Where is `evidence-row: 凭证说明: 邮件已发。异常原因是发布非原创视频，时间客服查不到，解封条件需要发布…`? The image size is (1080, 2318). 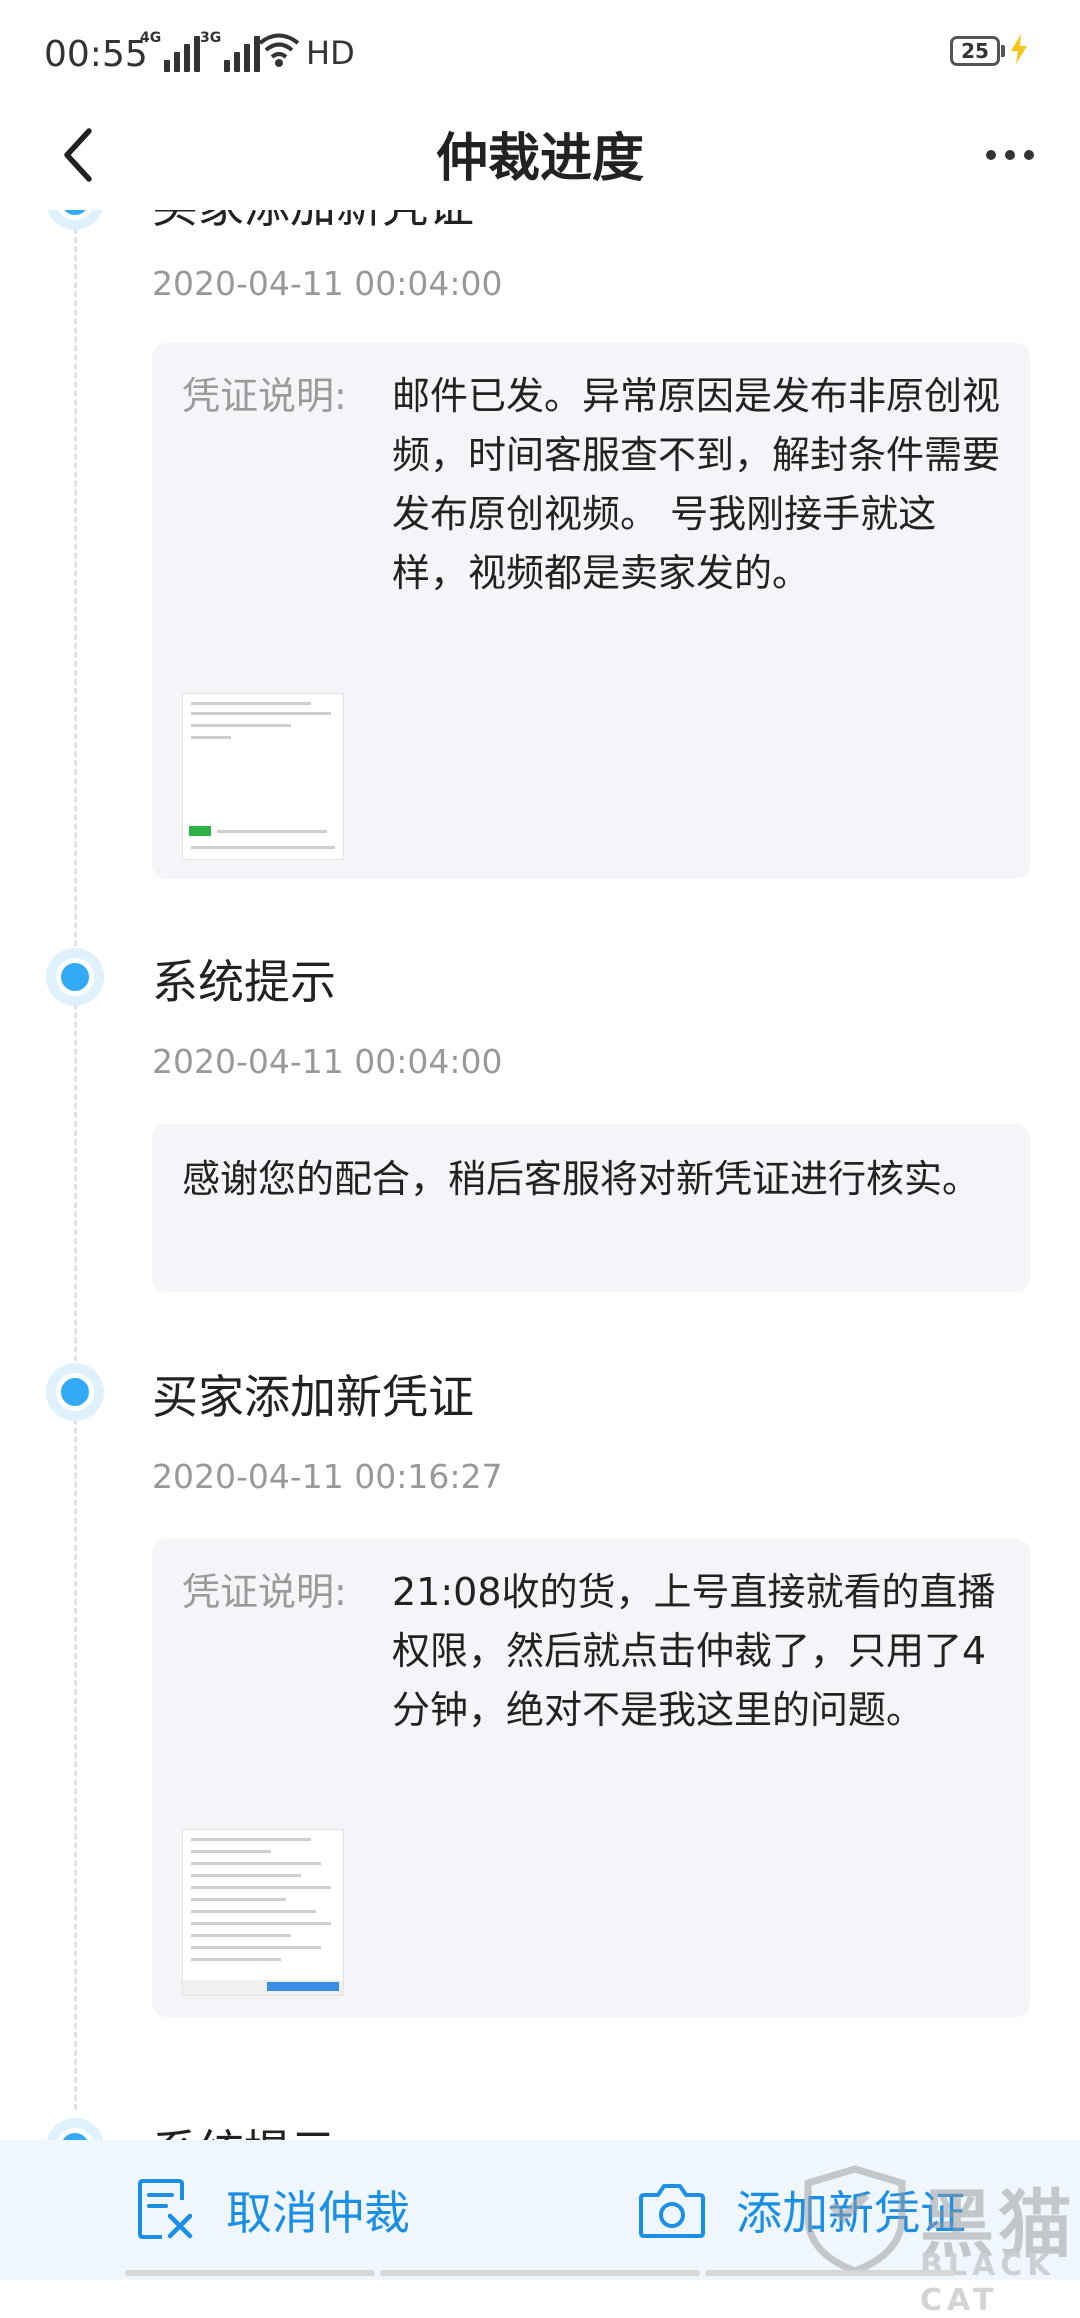
evidence-row: 凭证说明: 邮件已发。异常原因是发布非原创视频，时间客服查不到，解封条件需要发布… is located at coordinates (591, 485).